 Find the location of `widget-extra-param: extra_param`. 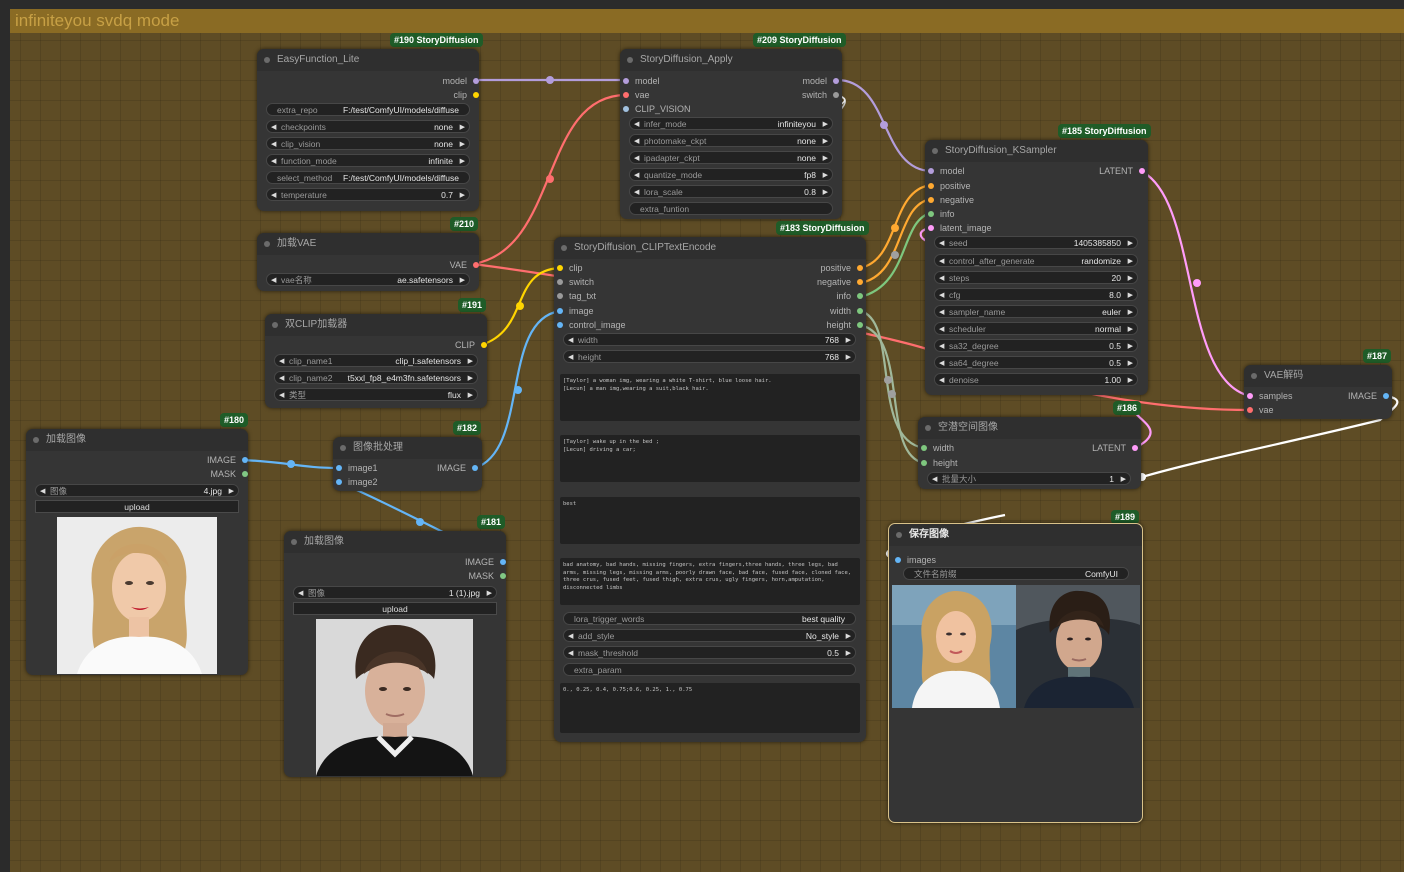

widget-extra-param: extra_param is located at coordinates (709, 669).